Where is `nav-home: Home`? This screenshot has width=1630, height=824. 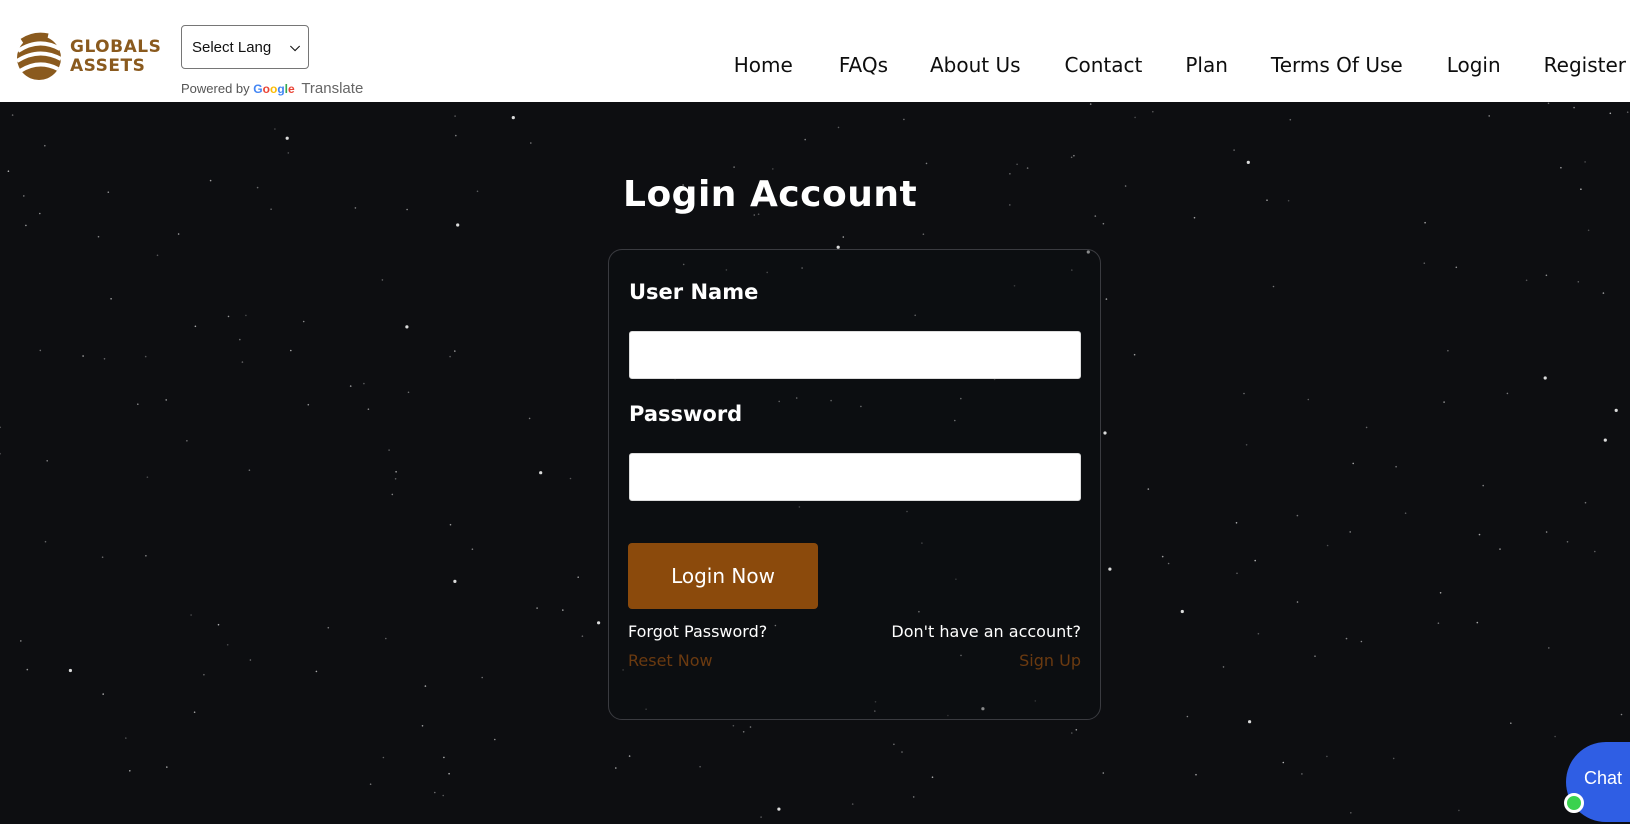 nav-home: Home is located at coordinates (763, 65).